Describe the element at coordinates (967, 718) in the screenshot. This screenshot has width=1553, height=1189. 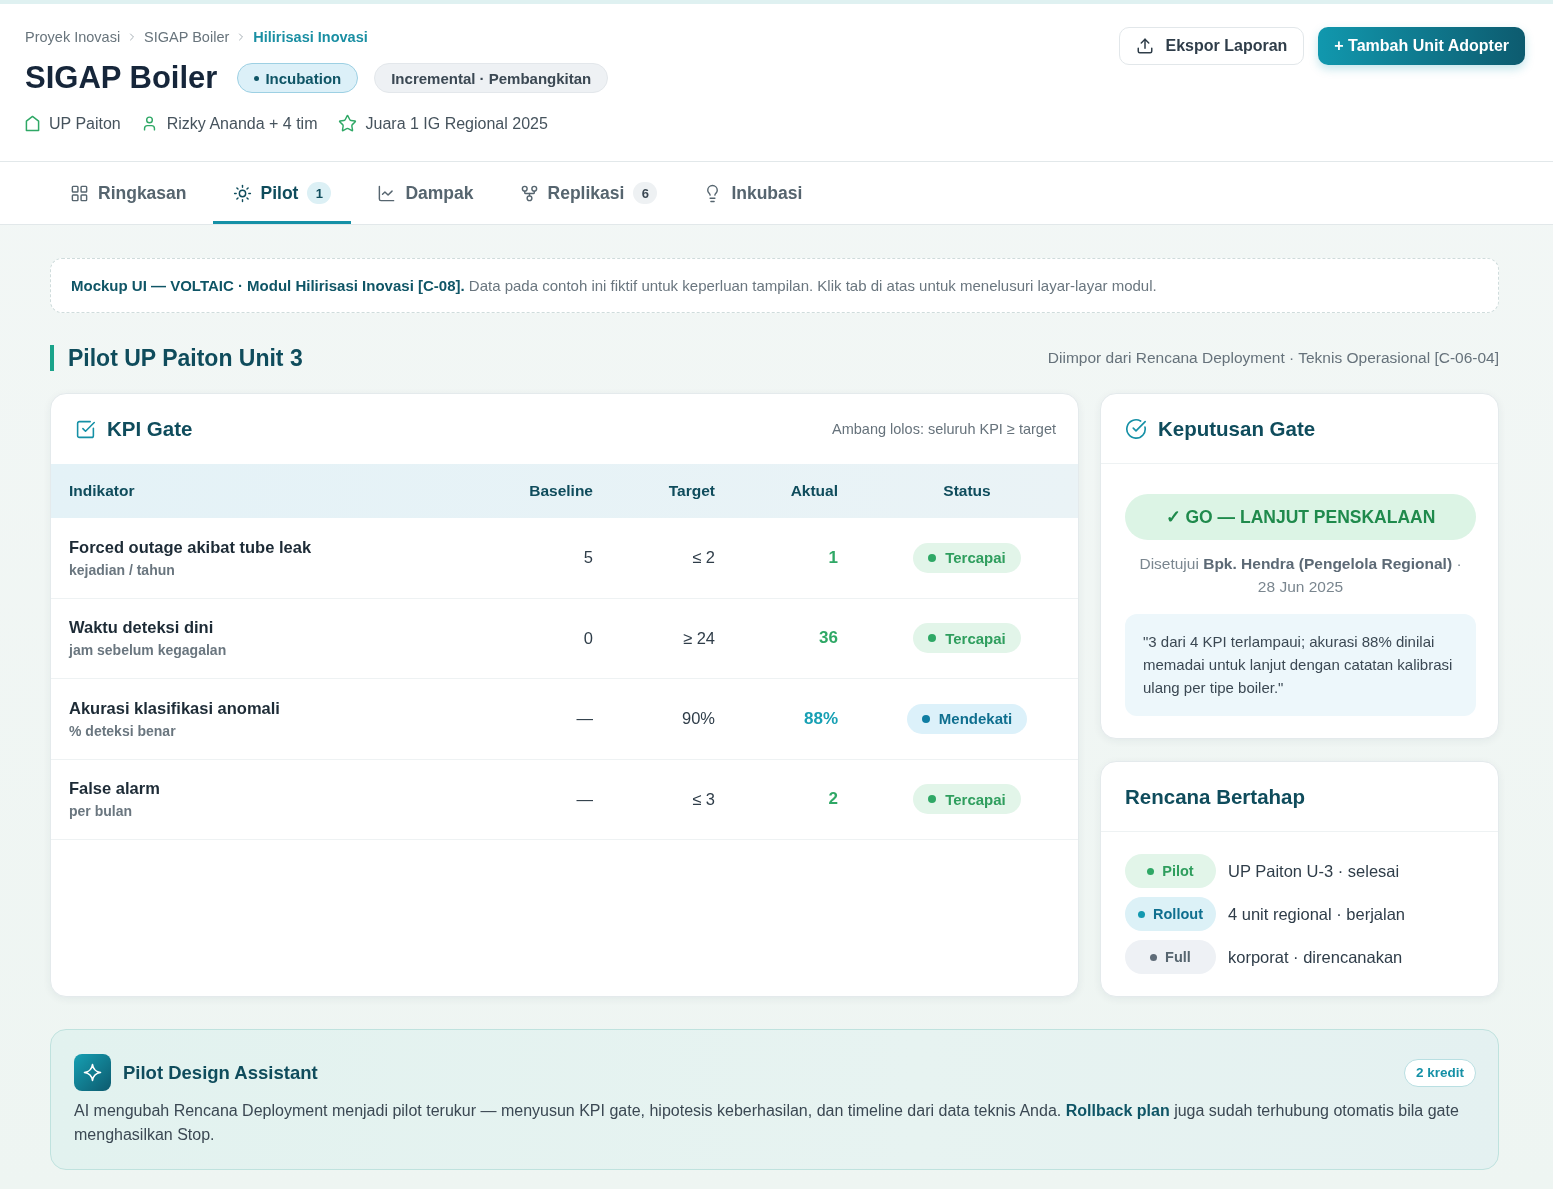
I see `status-pill: Mendekati` at that location.